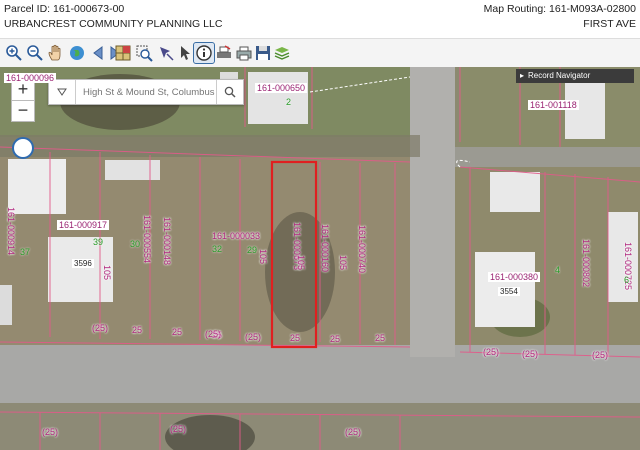 The height and width of the screenshot is (450, 640). What do you see at coordinates (23, 148) in the screenshot?
I see `locate-compass-icon` at bounding box center [23, 148].